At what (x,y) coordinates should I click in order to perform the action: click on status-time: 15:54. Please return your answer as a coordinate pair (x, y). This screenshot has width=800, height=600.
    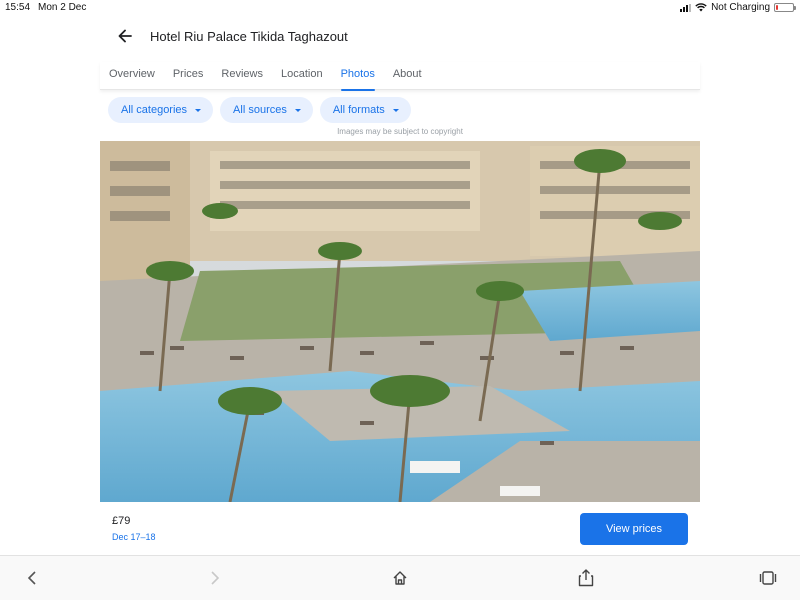
    Looking at the image, I should click on (18, 7).